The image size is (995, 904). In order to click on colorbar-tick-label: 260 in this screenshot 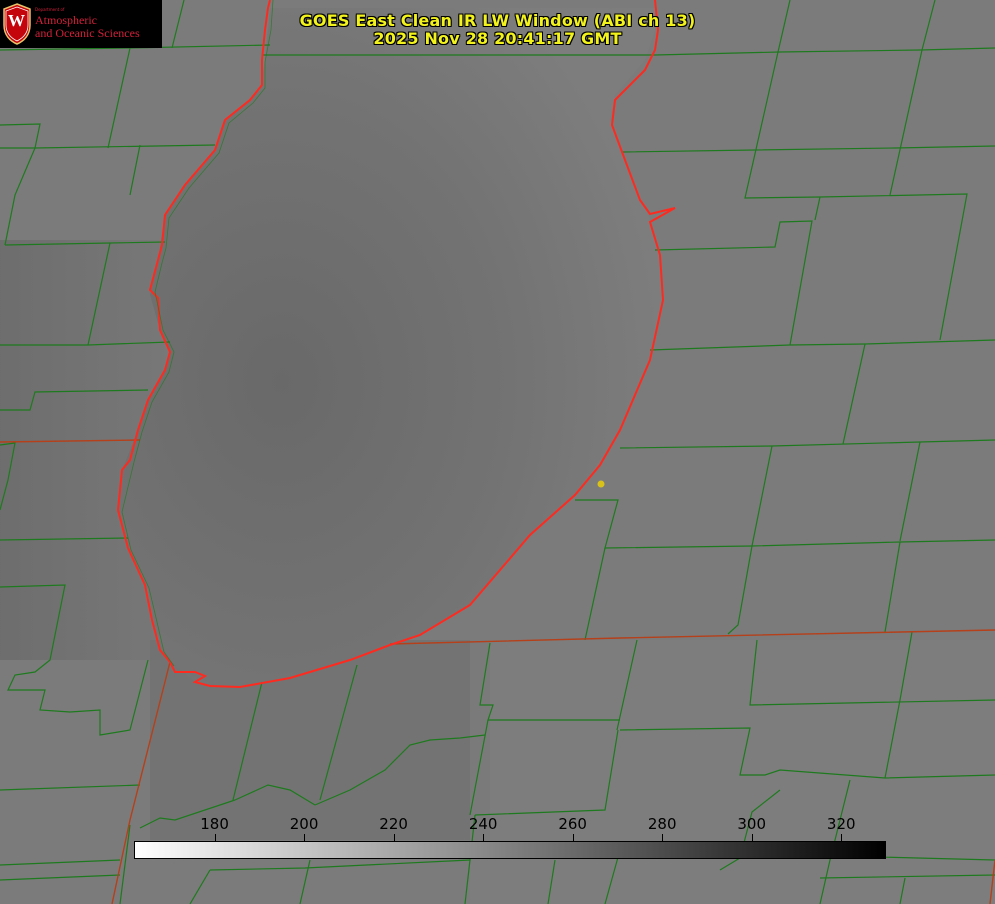, I will do `click(572, 824)`.